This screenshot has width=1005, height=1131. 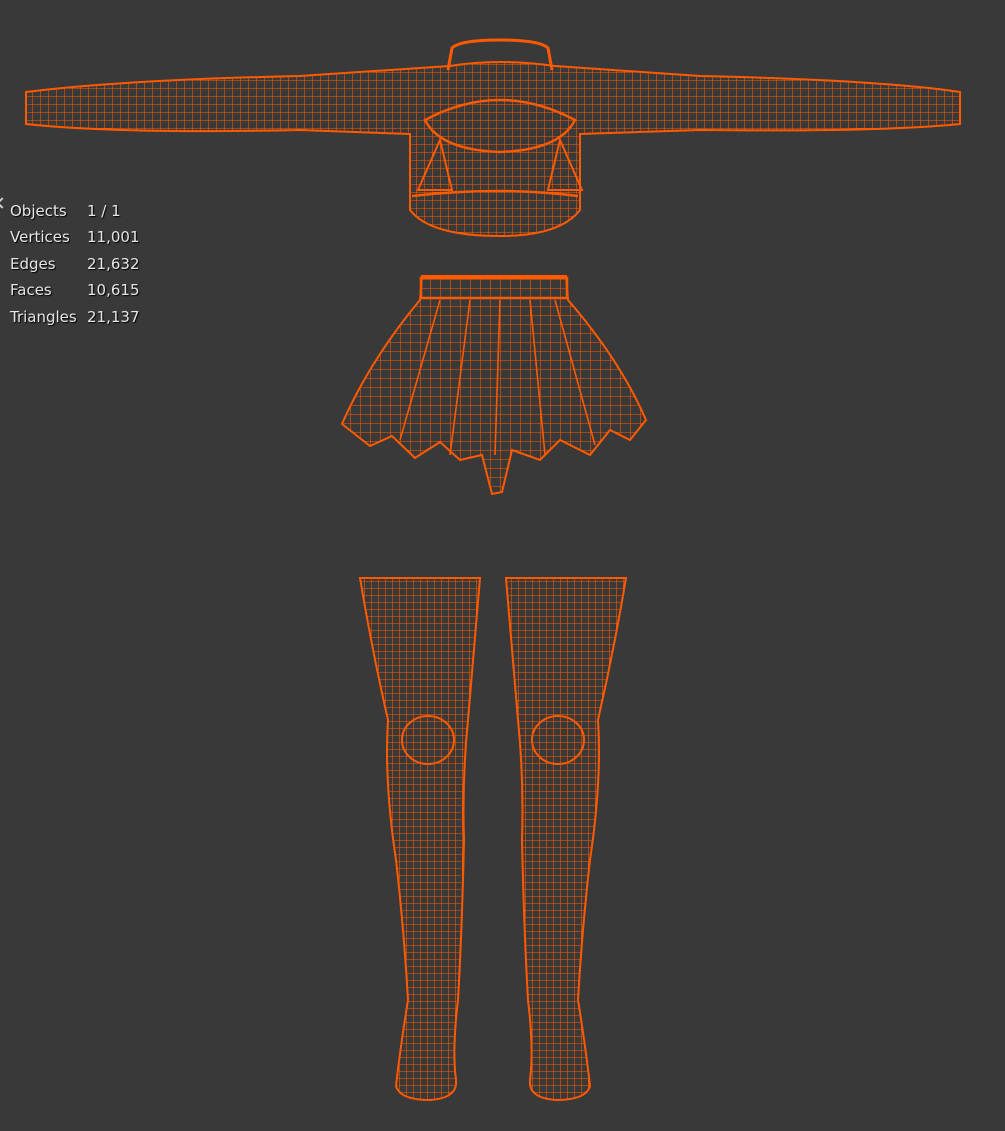 I want to click on stat-value: 21,632, so click(x=113, y=263).